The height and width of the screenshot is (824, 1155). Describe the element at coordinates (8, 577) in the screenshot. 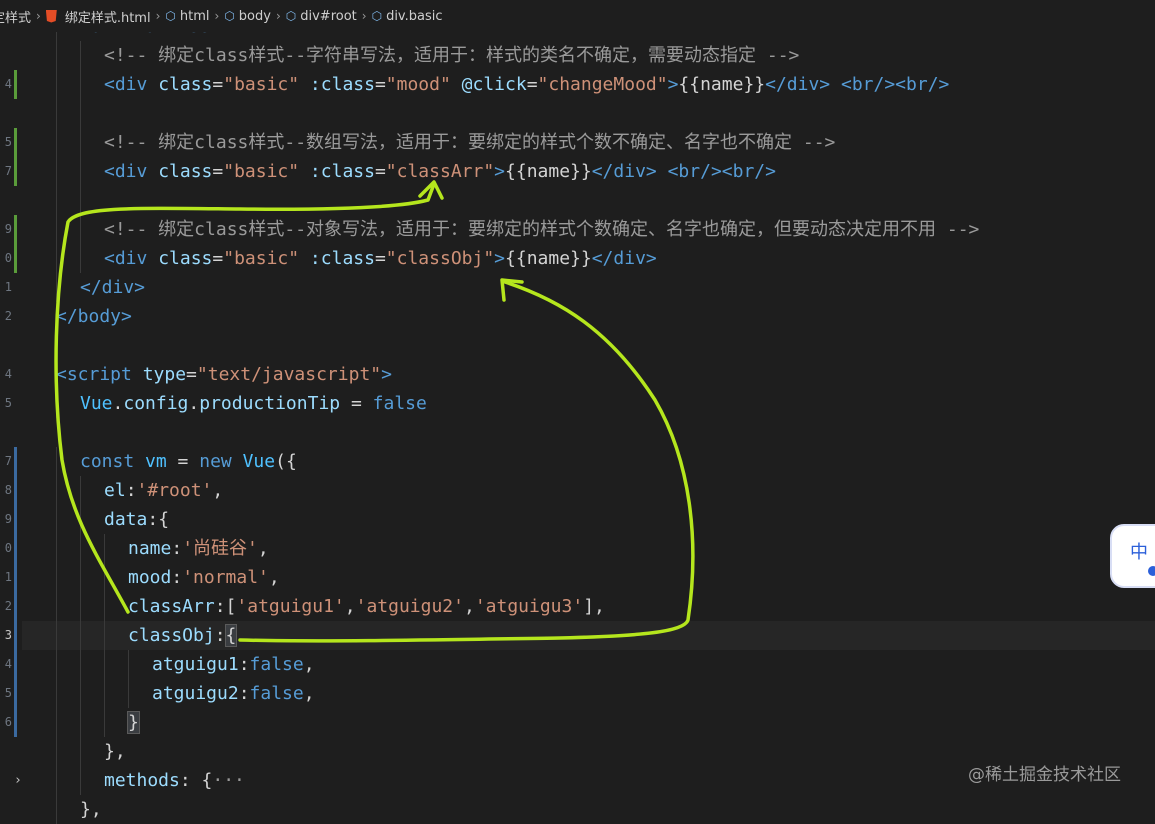

I see `line-number: 1` at that location.